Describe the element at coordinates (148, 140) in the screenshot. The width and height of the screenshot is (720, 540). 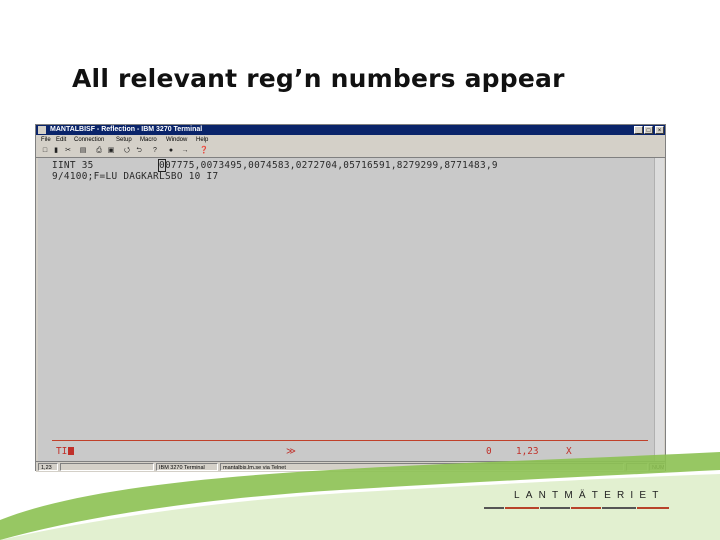
I see `menu-macro: Macro` at that location.